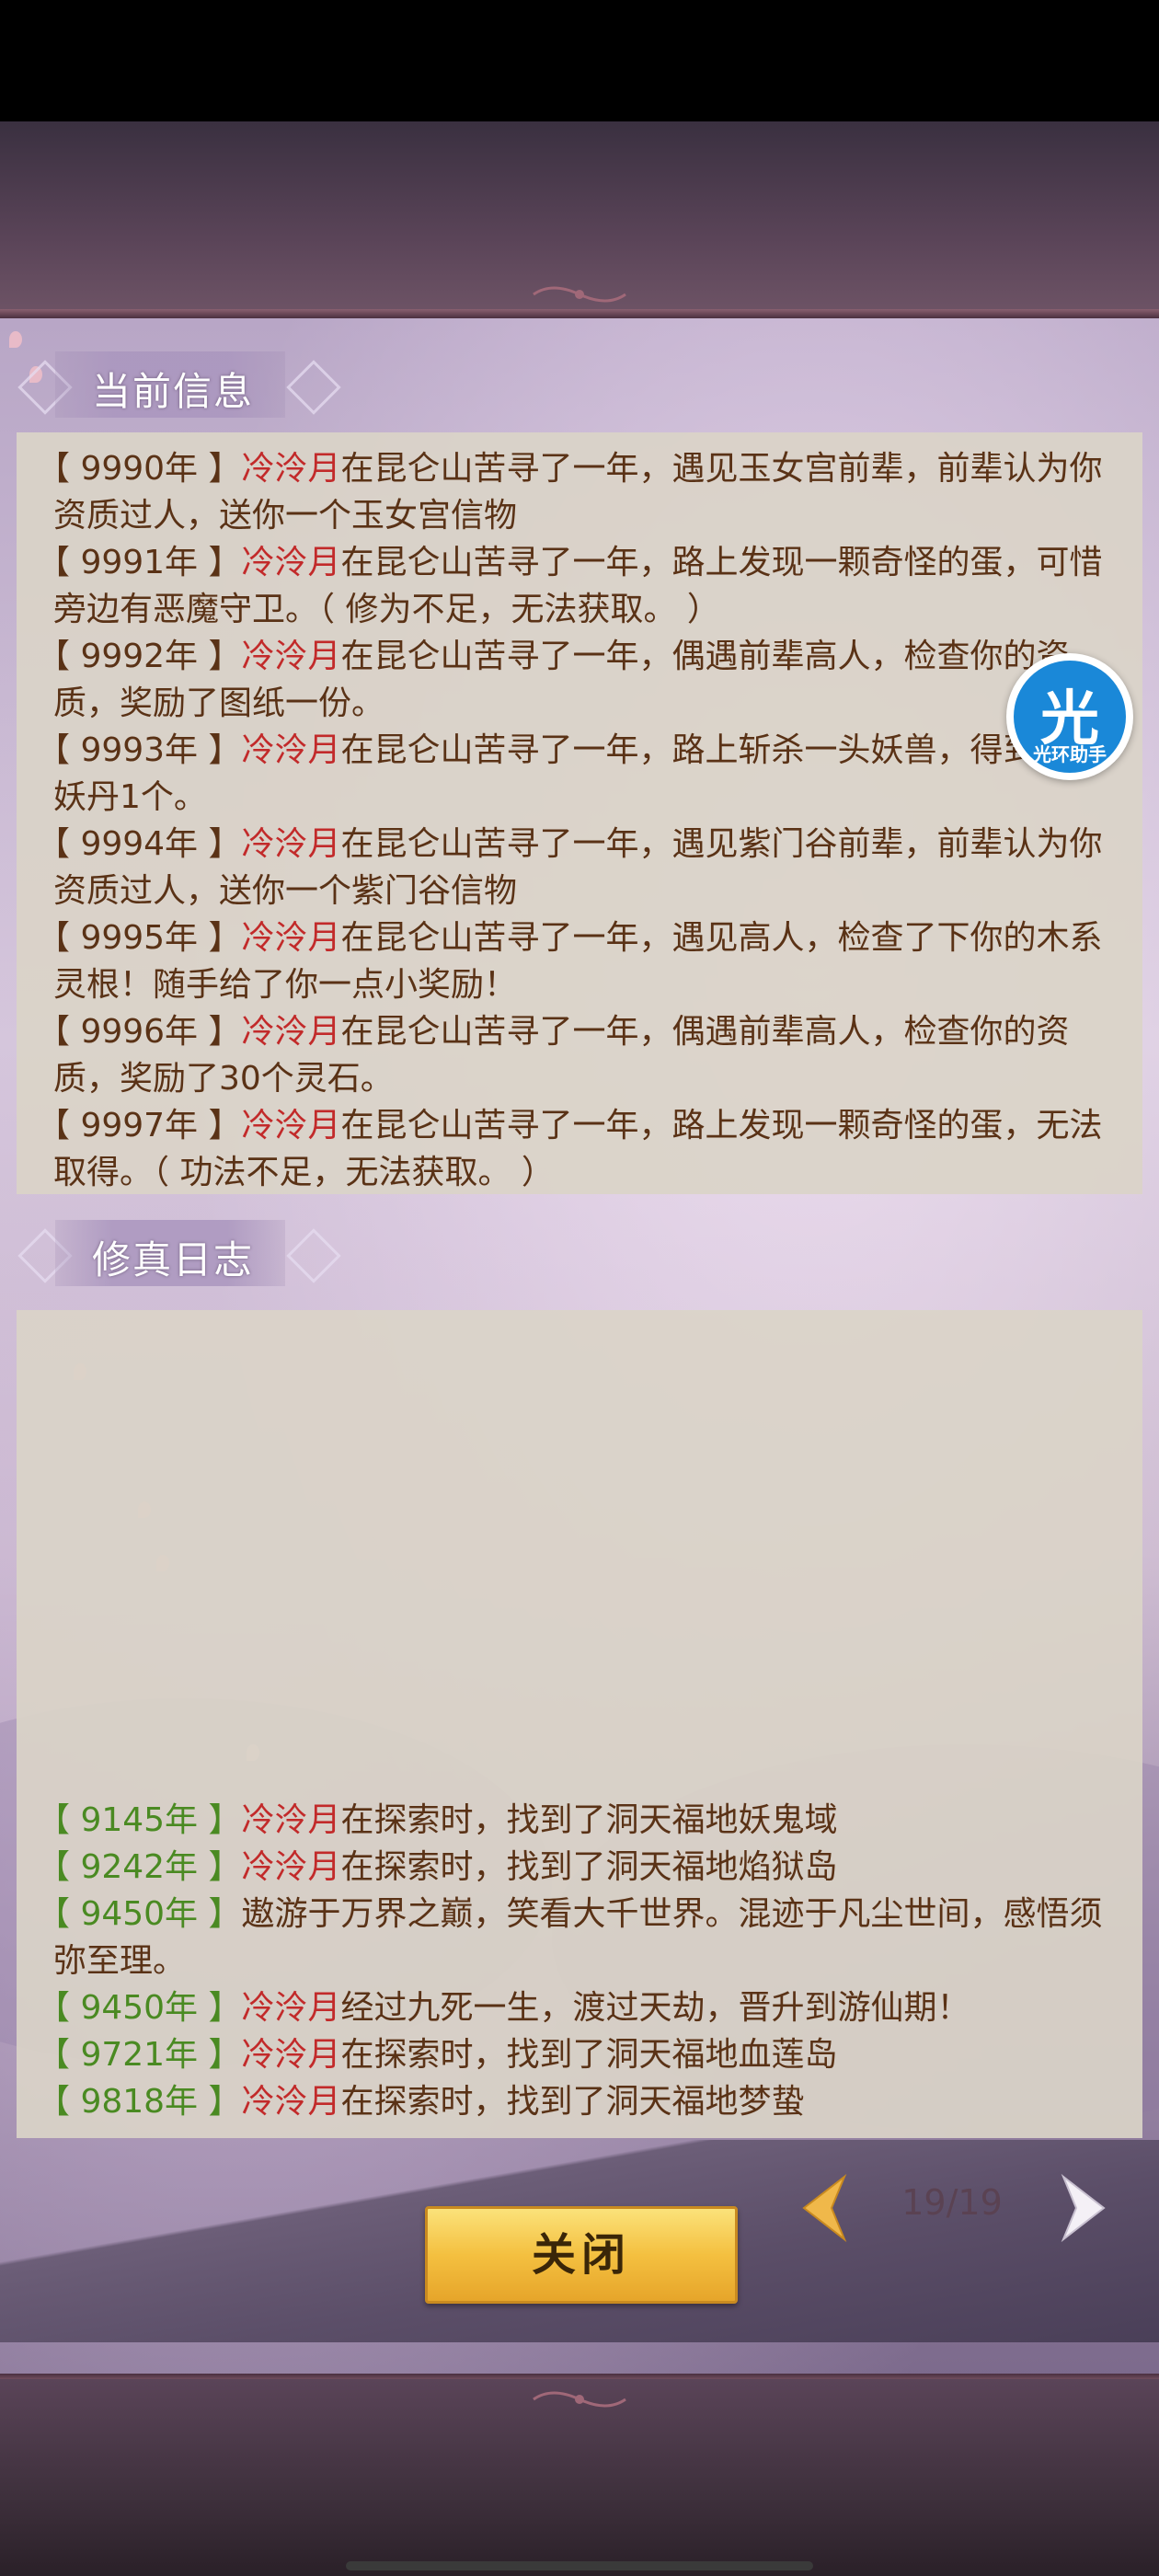 The width and height of the screenshot is (1159, 2576). Describe the element at coordinates (579, 2399) in the screenshot. I see `frame-ornament-bottom` at that location.